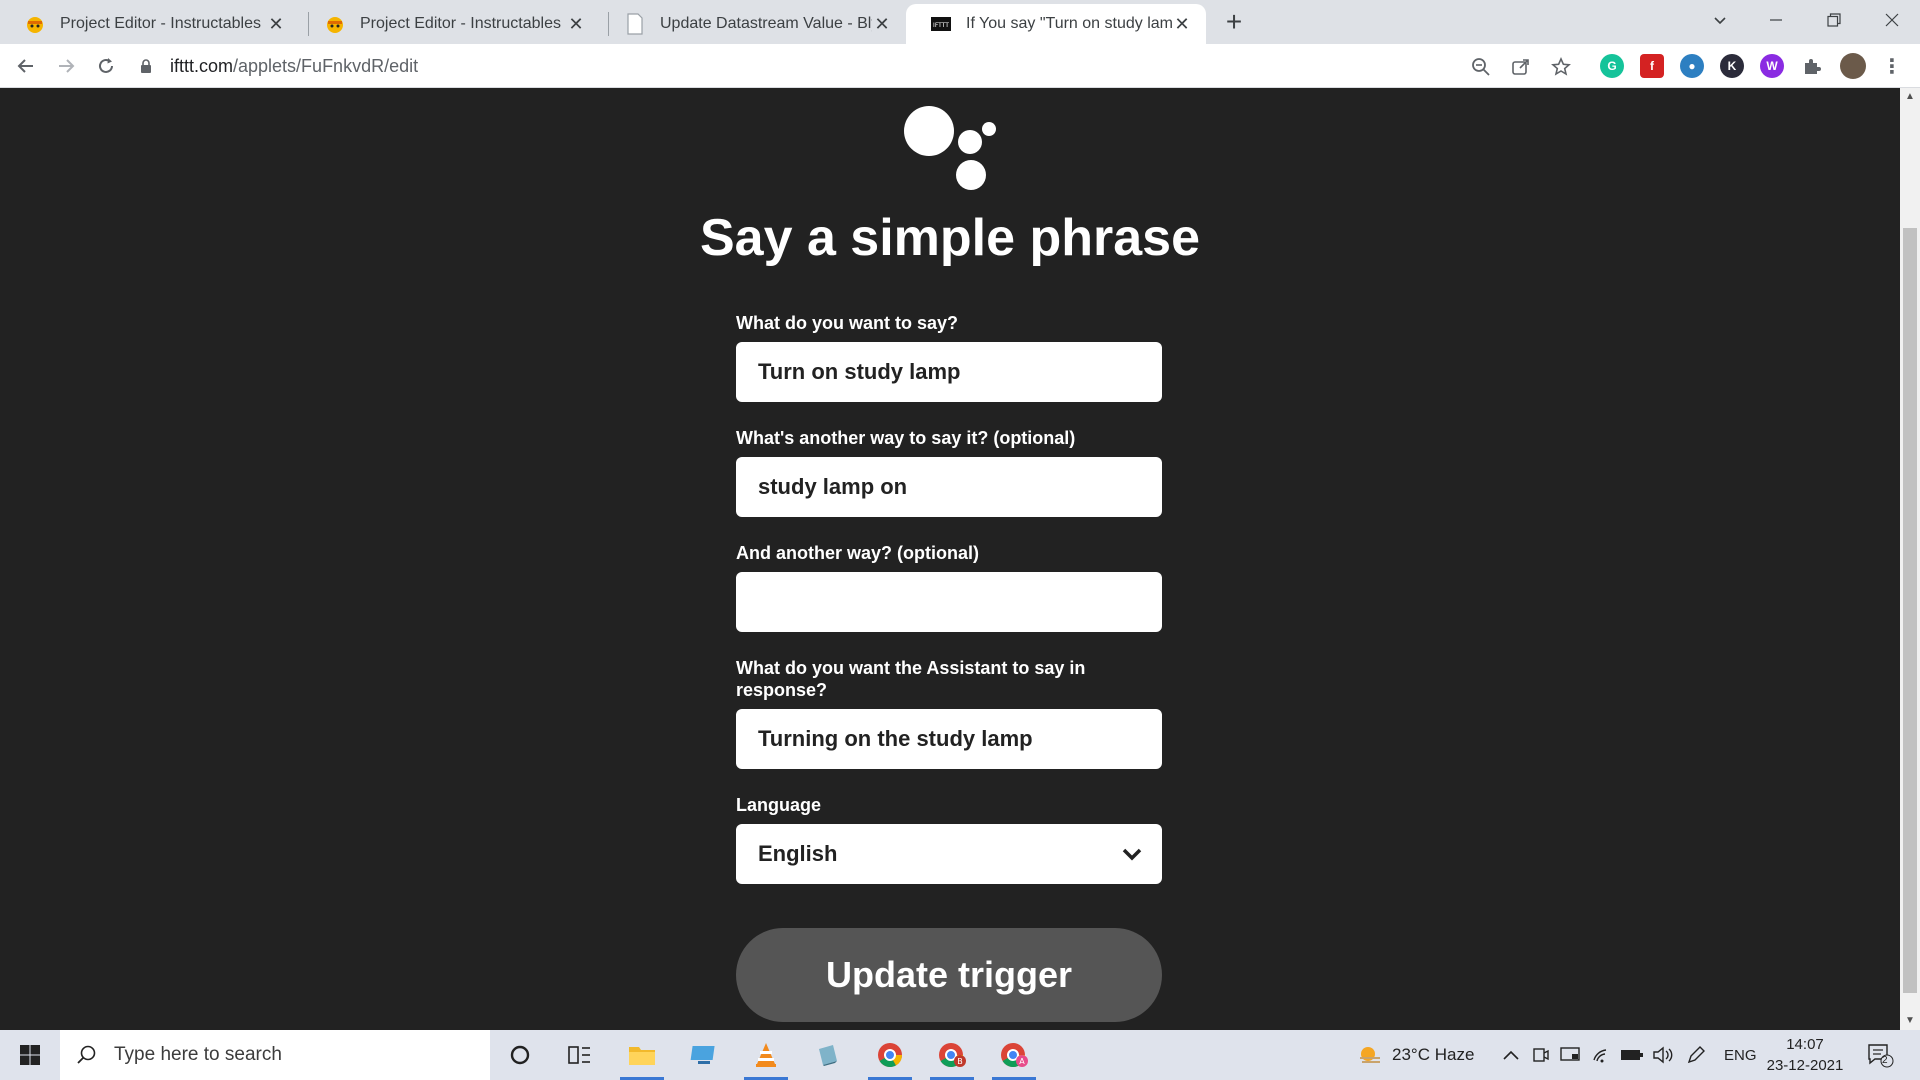  I want to click on tab-blynk: Update Datastream Value - Blynk ✕, so click(753, 24).